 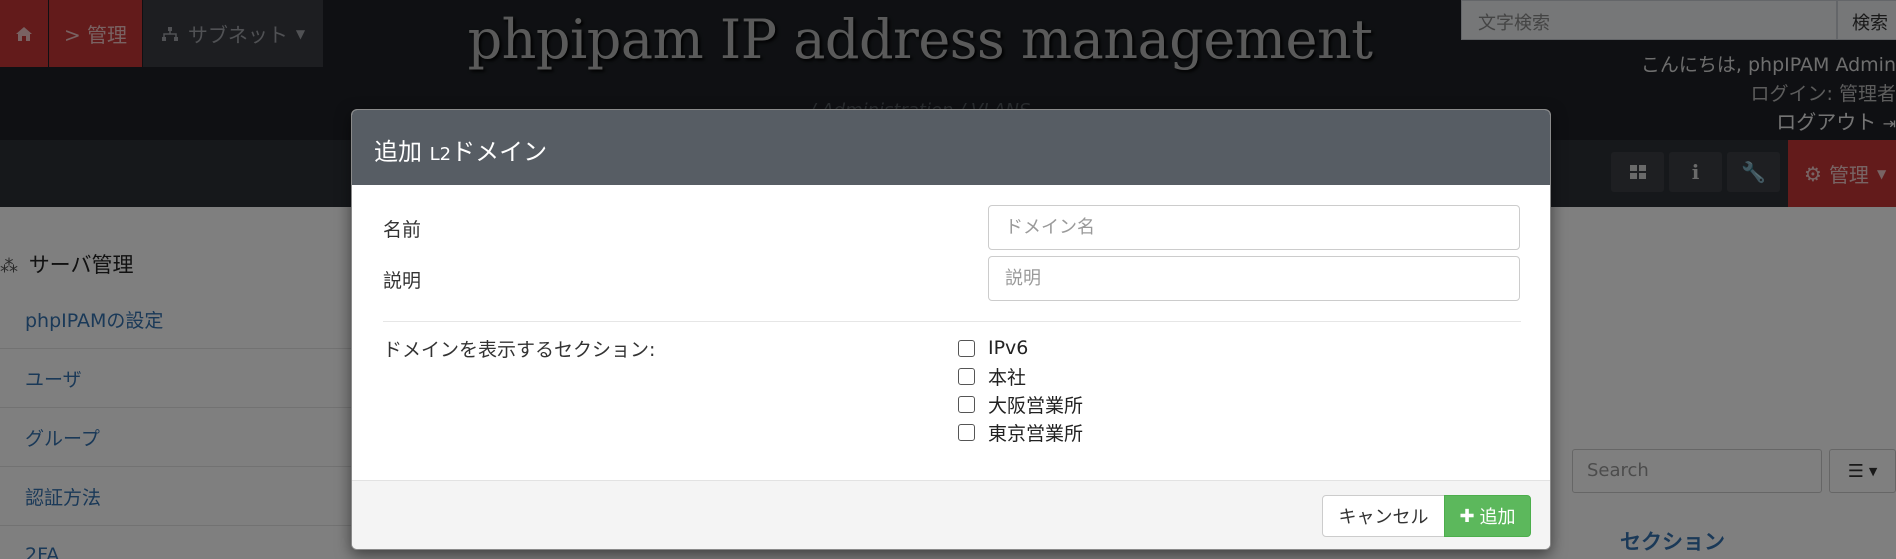 What do you see at coordinates (951, 147) in the screenshot?
I see `modal-header: 追加 L2ドメイン` at bounding box center [951, 147].